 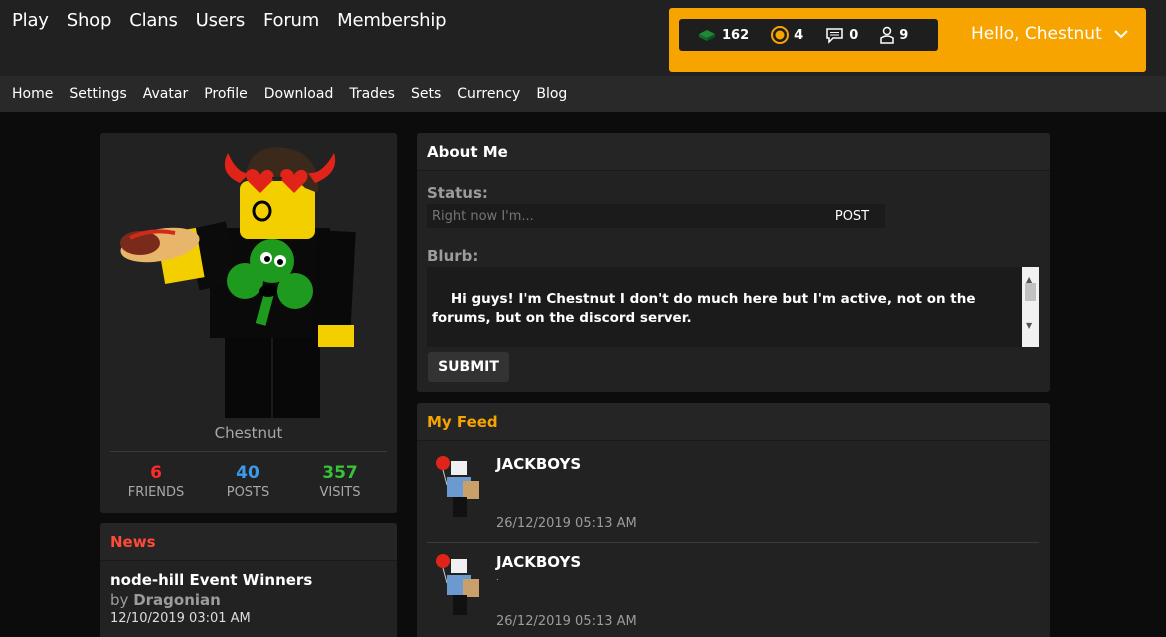 I want to click on nav-users: Users, so click(x=221, y=20).